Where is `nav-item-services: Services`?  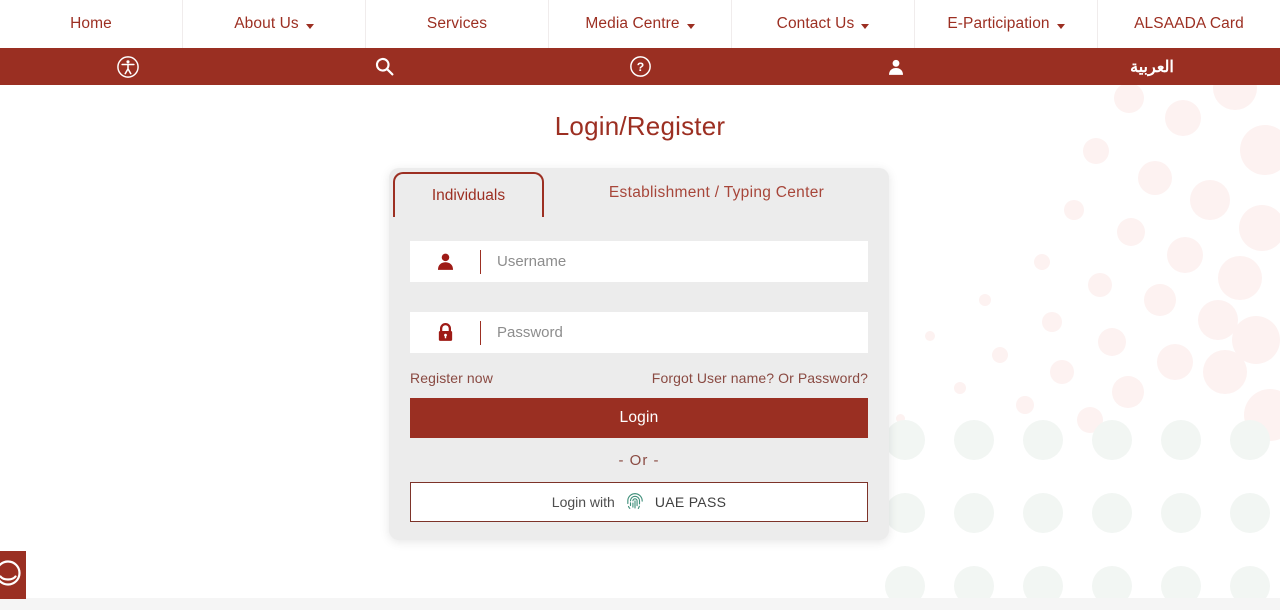 nav-item-services: Services is located at coordinates (457, 24).